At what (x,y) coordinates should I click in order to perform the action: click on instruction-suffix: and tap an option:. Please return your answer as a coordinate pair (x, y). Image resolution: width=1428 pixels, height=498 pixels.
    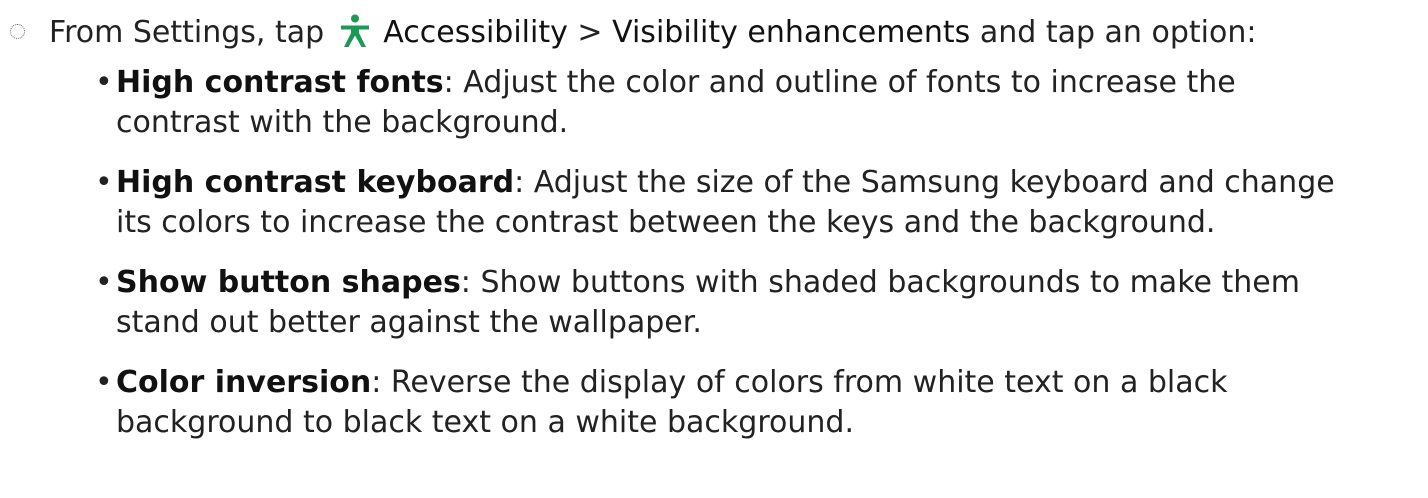
    Looking at the image, I should click on (1118, 32).